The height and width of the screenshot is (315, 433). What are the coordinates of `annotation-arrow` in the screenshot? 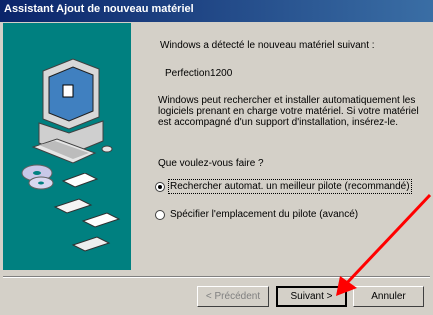 It's located at (384, 244).